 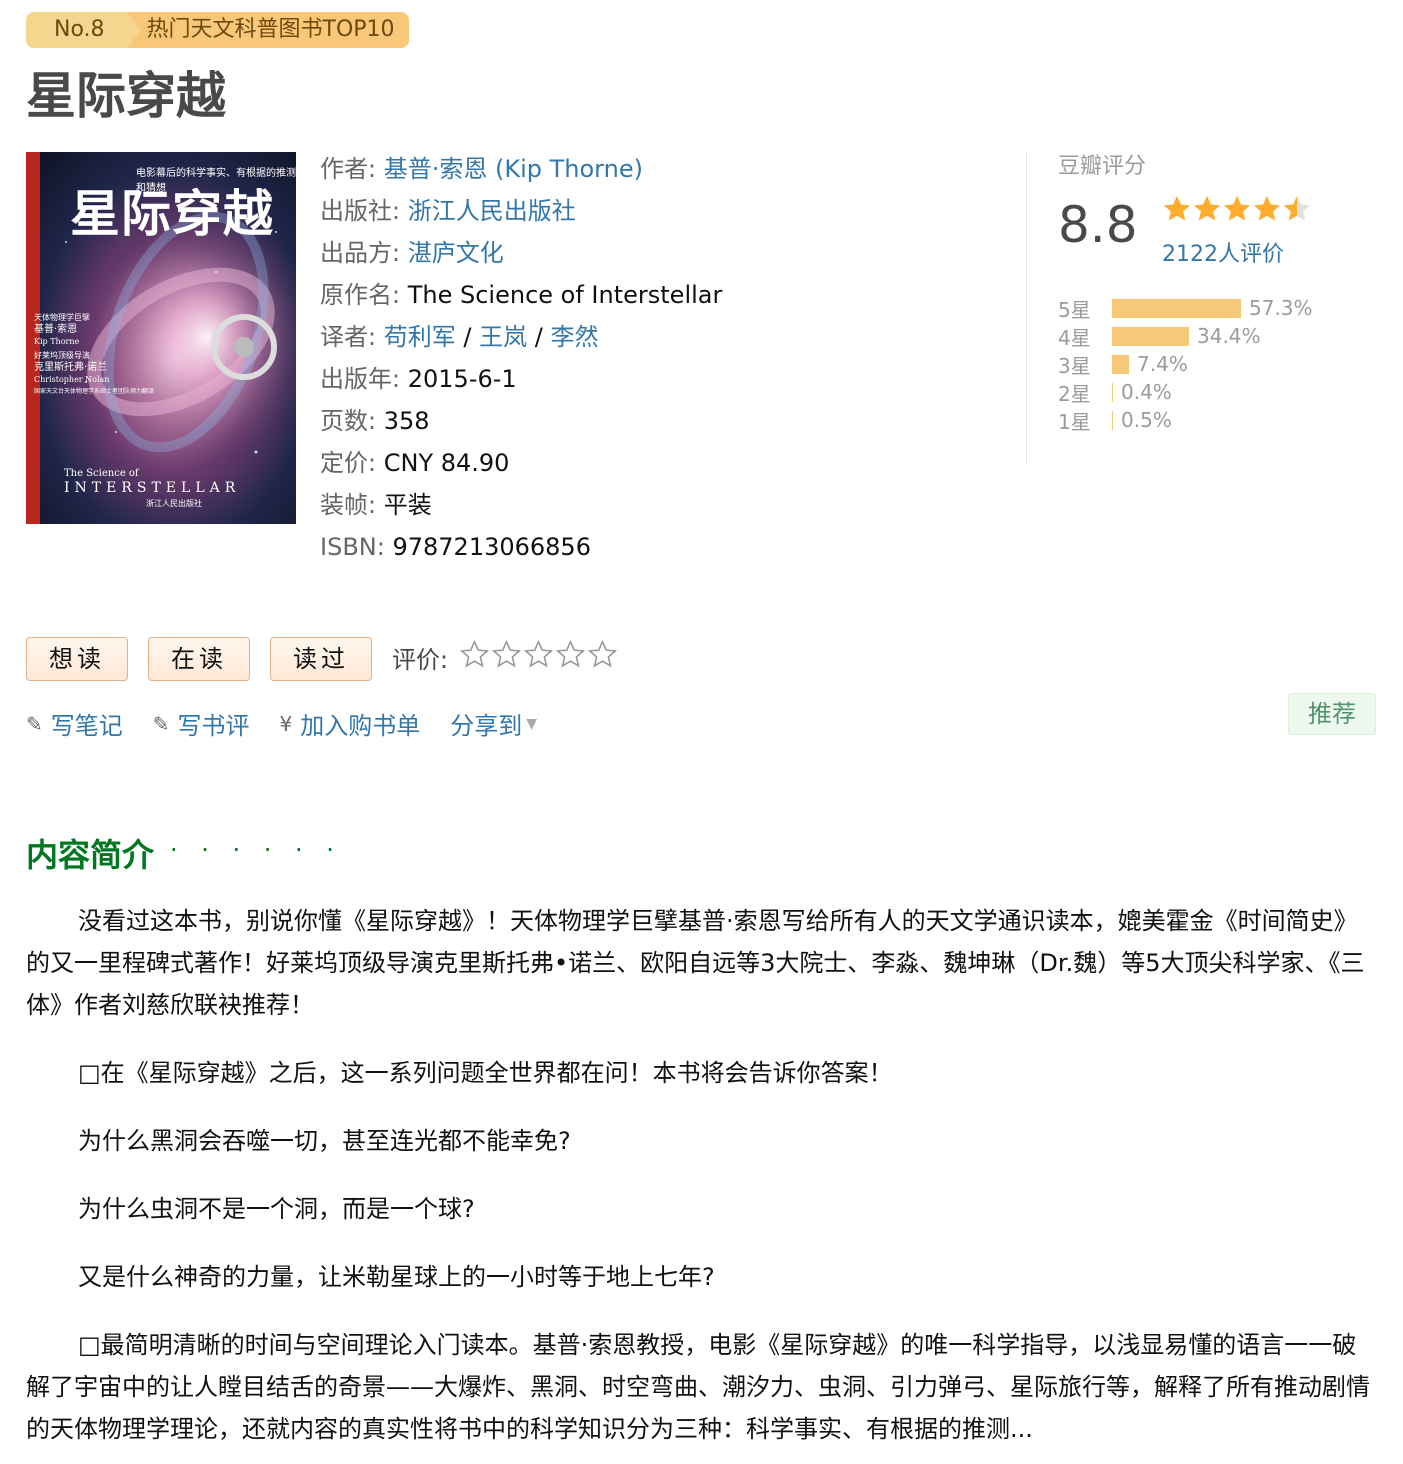 What do you see at coordinates (360, 253) in the screenshot?
I see `info-label: 出品方:` at bounding box center [360, 253].